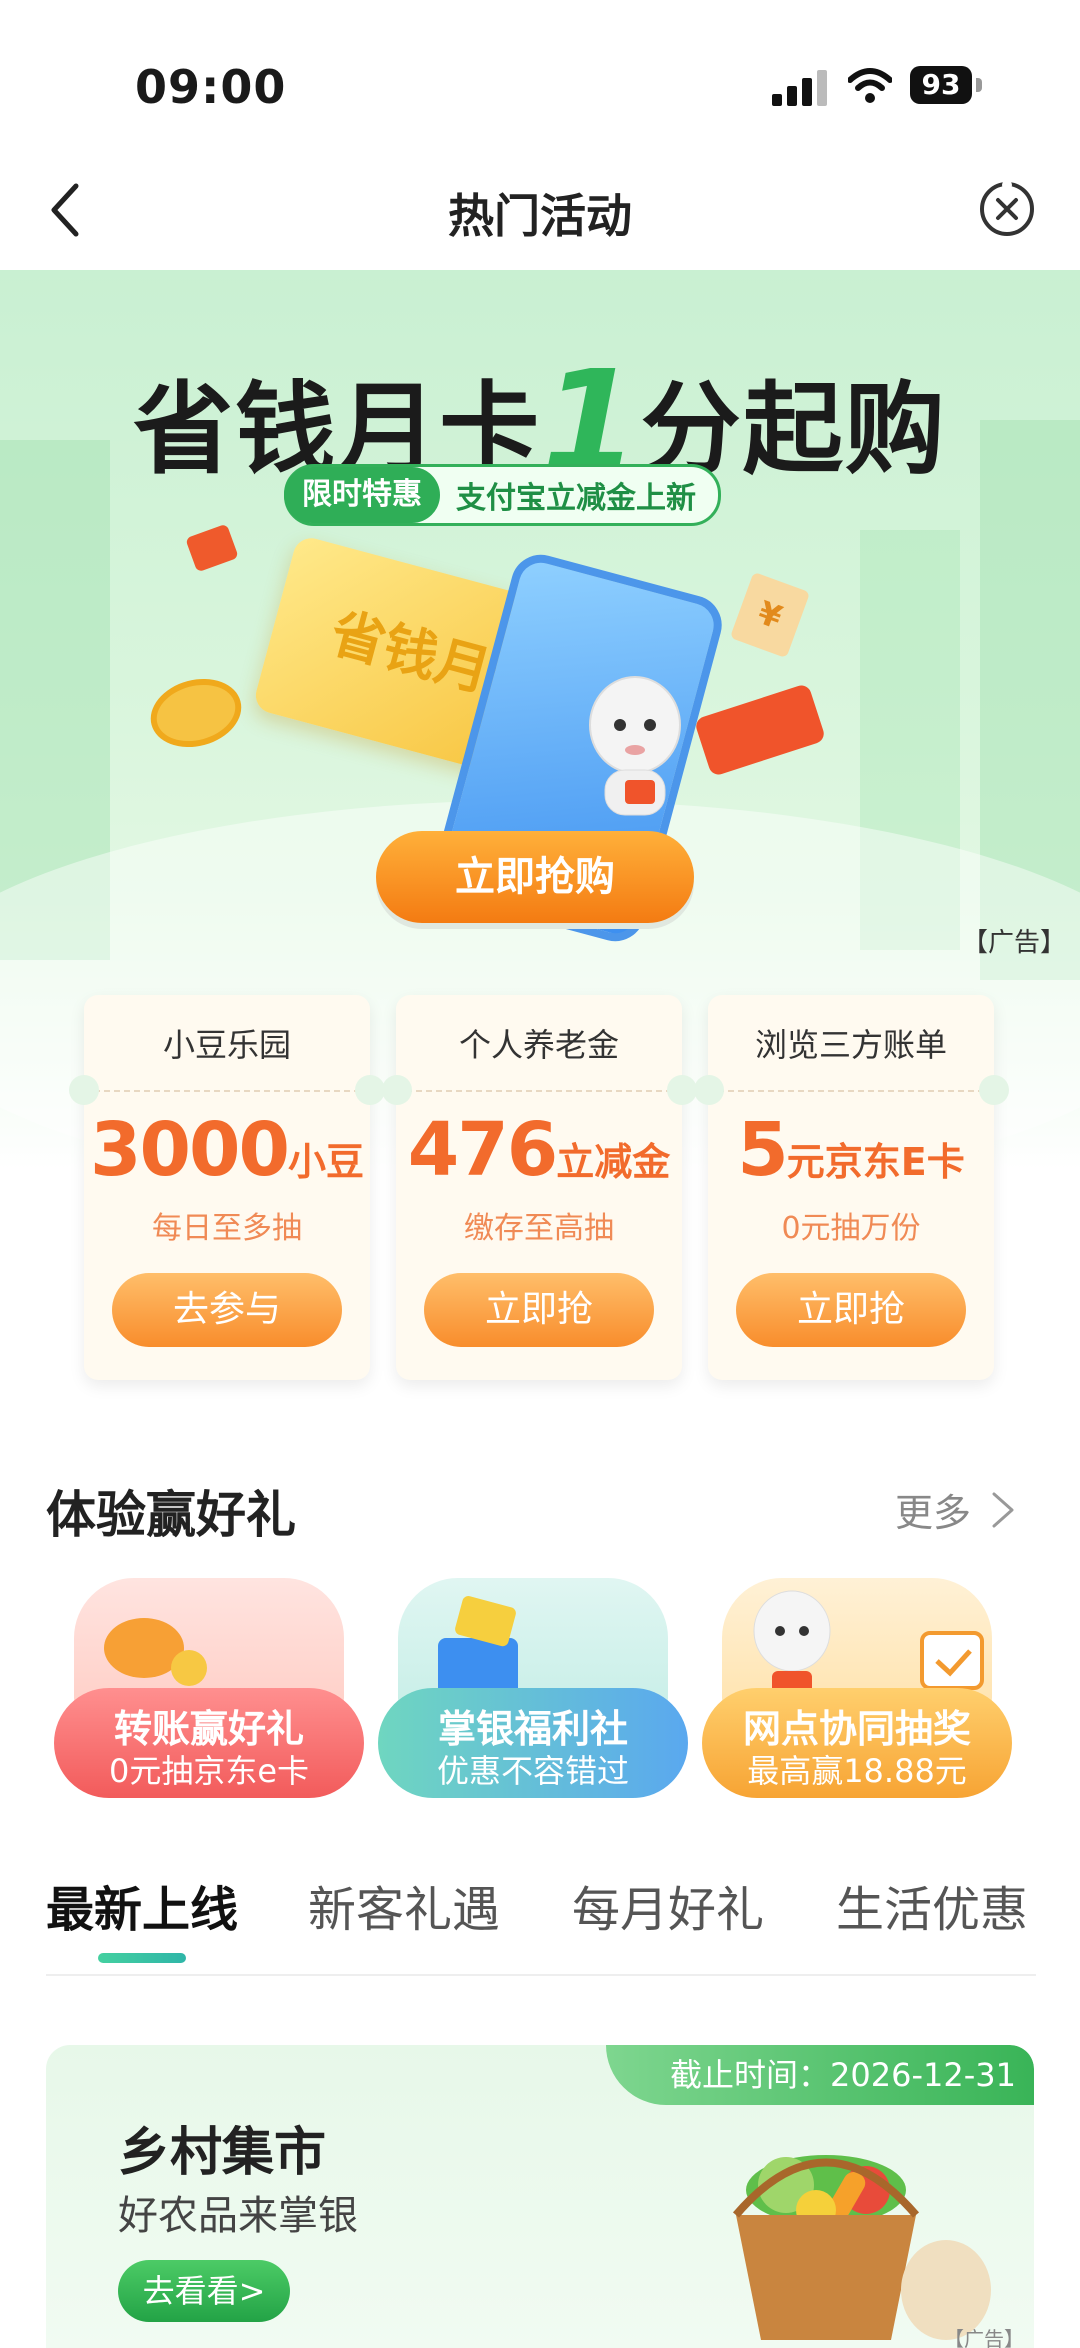 The width and height of the screenshot is (1080, 2348). I want to click on view-button: 去看看>, so click(204, 2291).